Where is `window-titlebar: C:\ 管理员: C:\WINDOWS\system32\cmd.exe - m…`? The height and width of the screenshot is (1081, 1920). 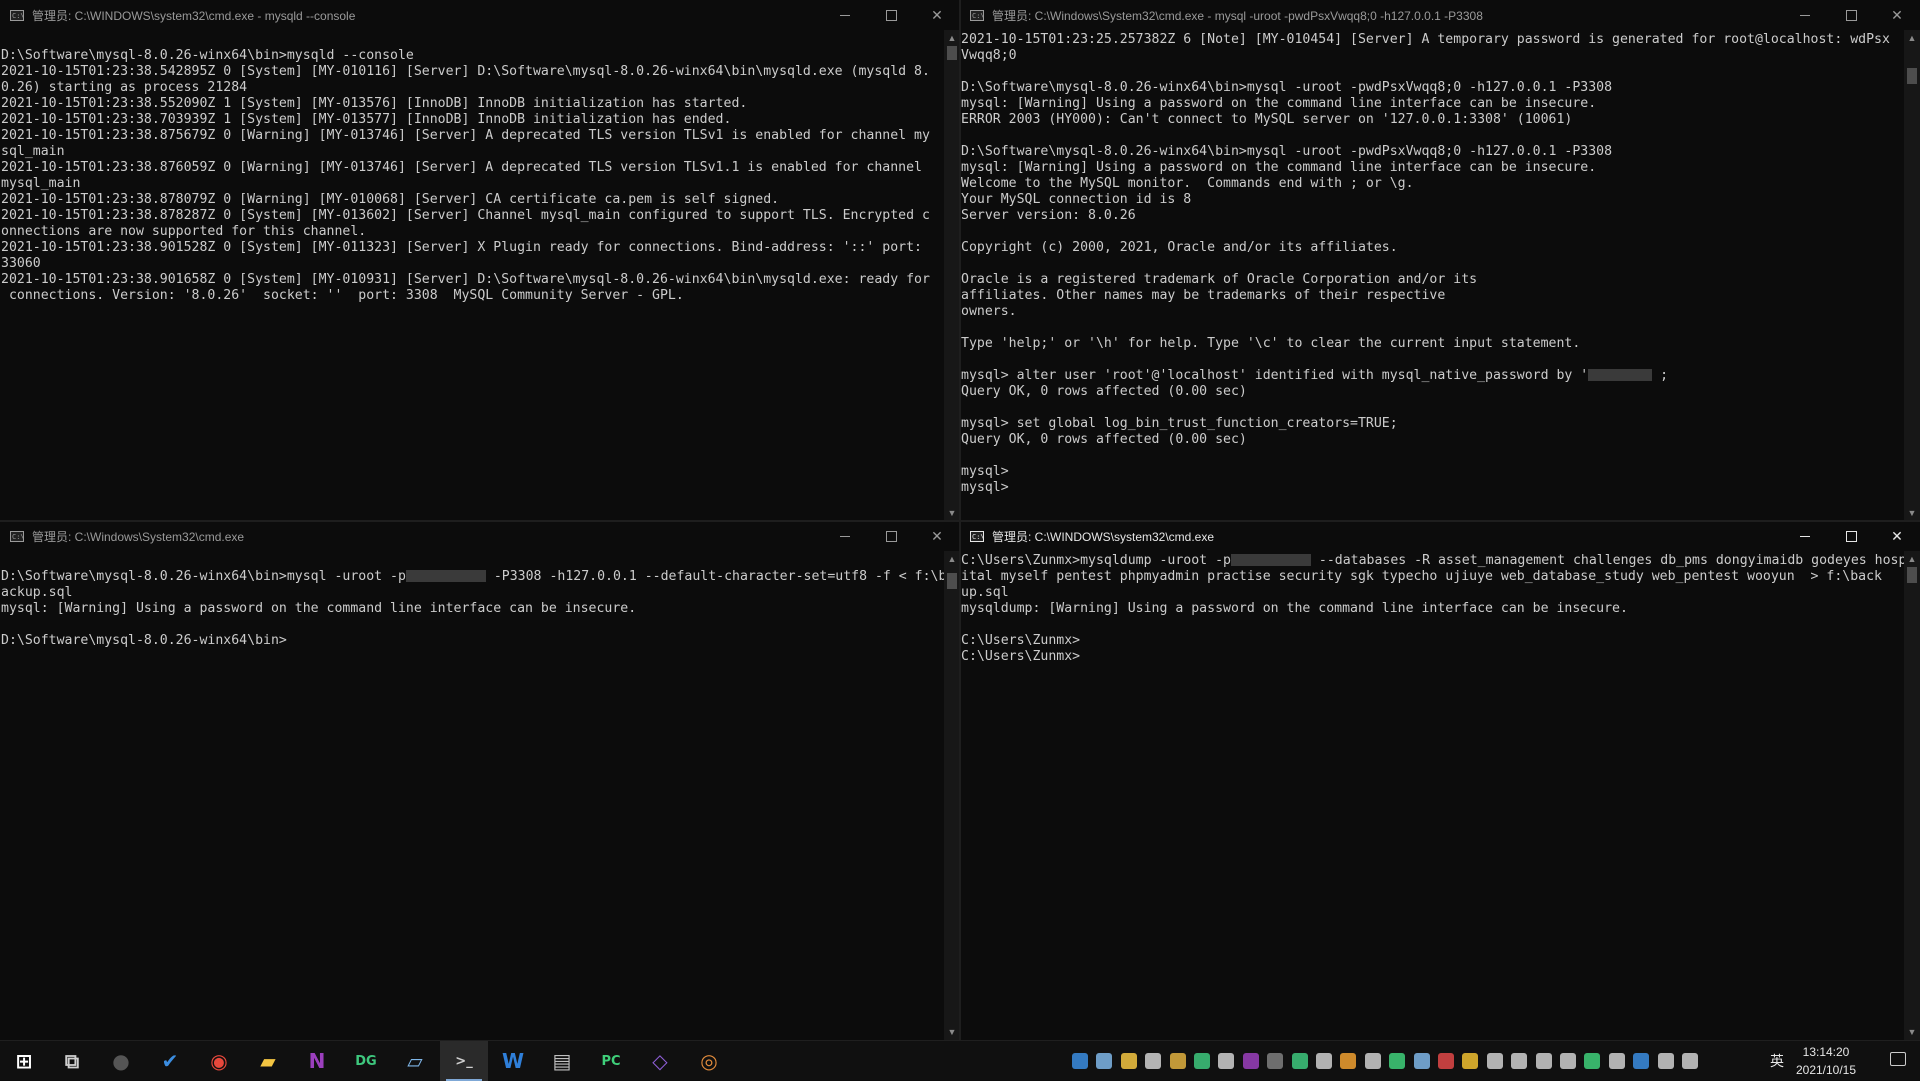 window-titlebar: C:\ 管理员: C:\WINDOWS\system32\cmd.exe - m… is located at coordinates (480, 15).